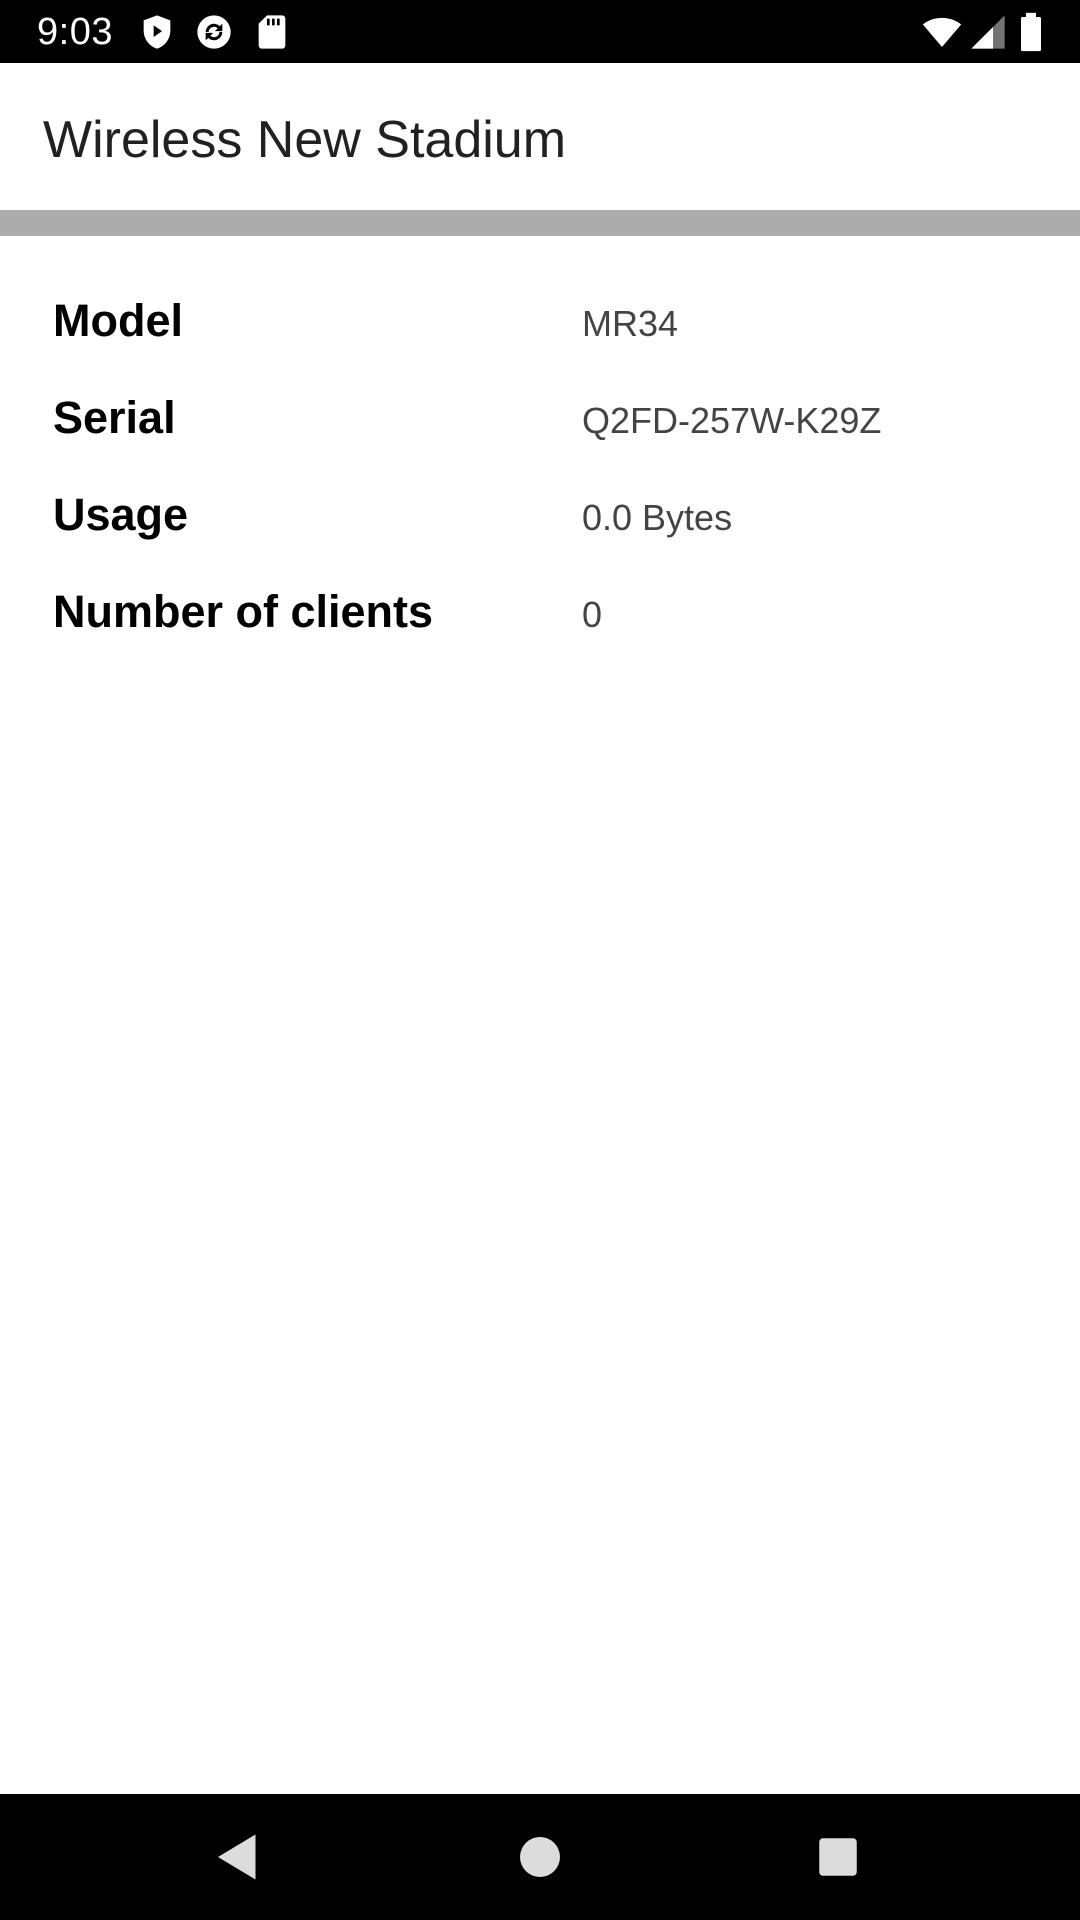 The width and height of the screenshot is (1080, 1920). What do you see at coordinates (540, 527) in the screenshot?
I see `detail-row-usage: Usage 0.0 Bytes` at bounding box center [540, 527].